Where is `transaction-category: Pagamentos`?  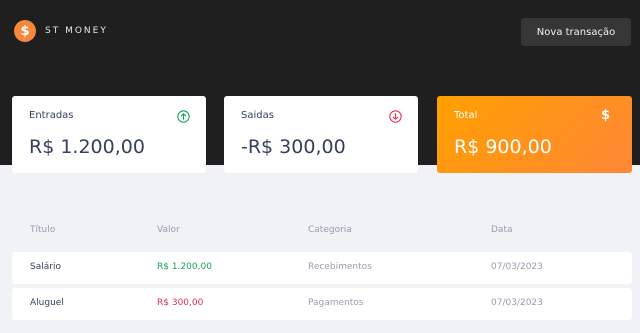 transaction-category: Pagamentos is located at coordinates (336, 303).